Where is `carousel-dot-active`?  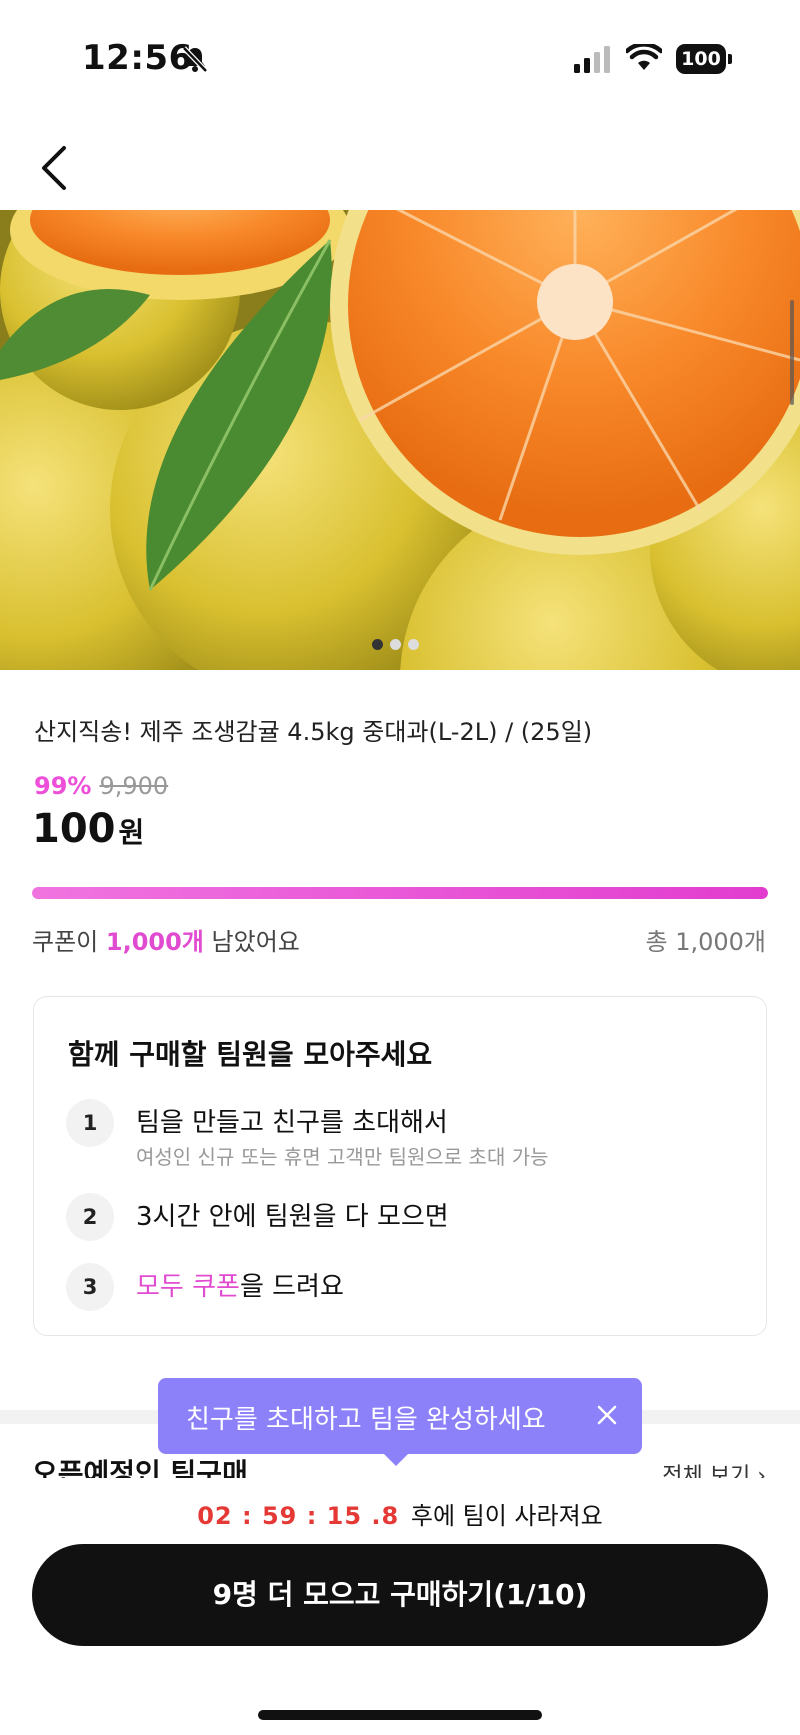 carousel-dot-active is located at coordinates (377, 644).